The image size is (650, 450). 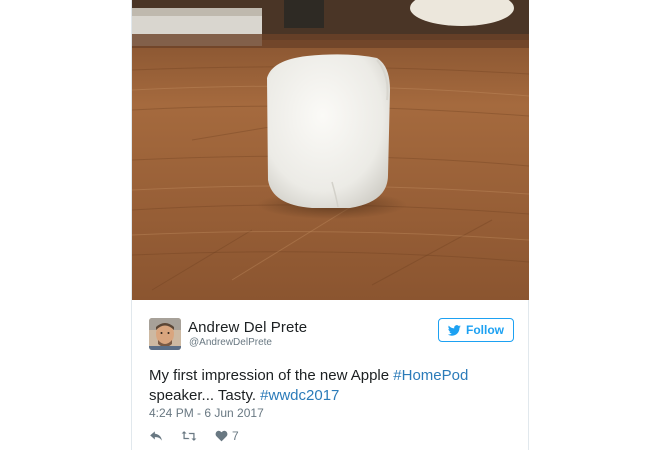 What do you see at coordinates (221, 436) in the screenshot?
I see `heart-icon` at bounding box center [221, 436].